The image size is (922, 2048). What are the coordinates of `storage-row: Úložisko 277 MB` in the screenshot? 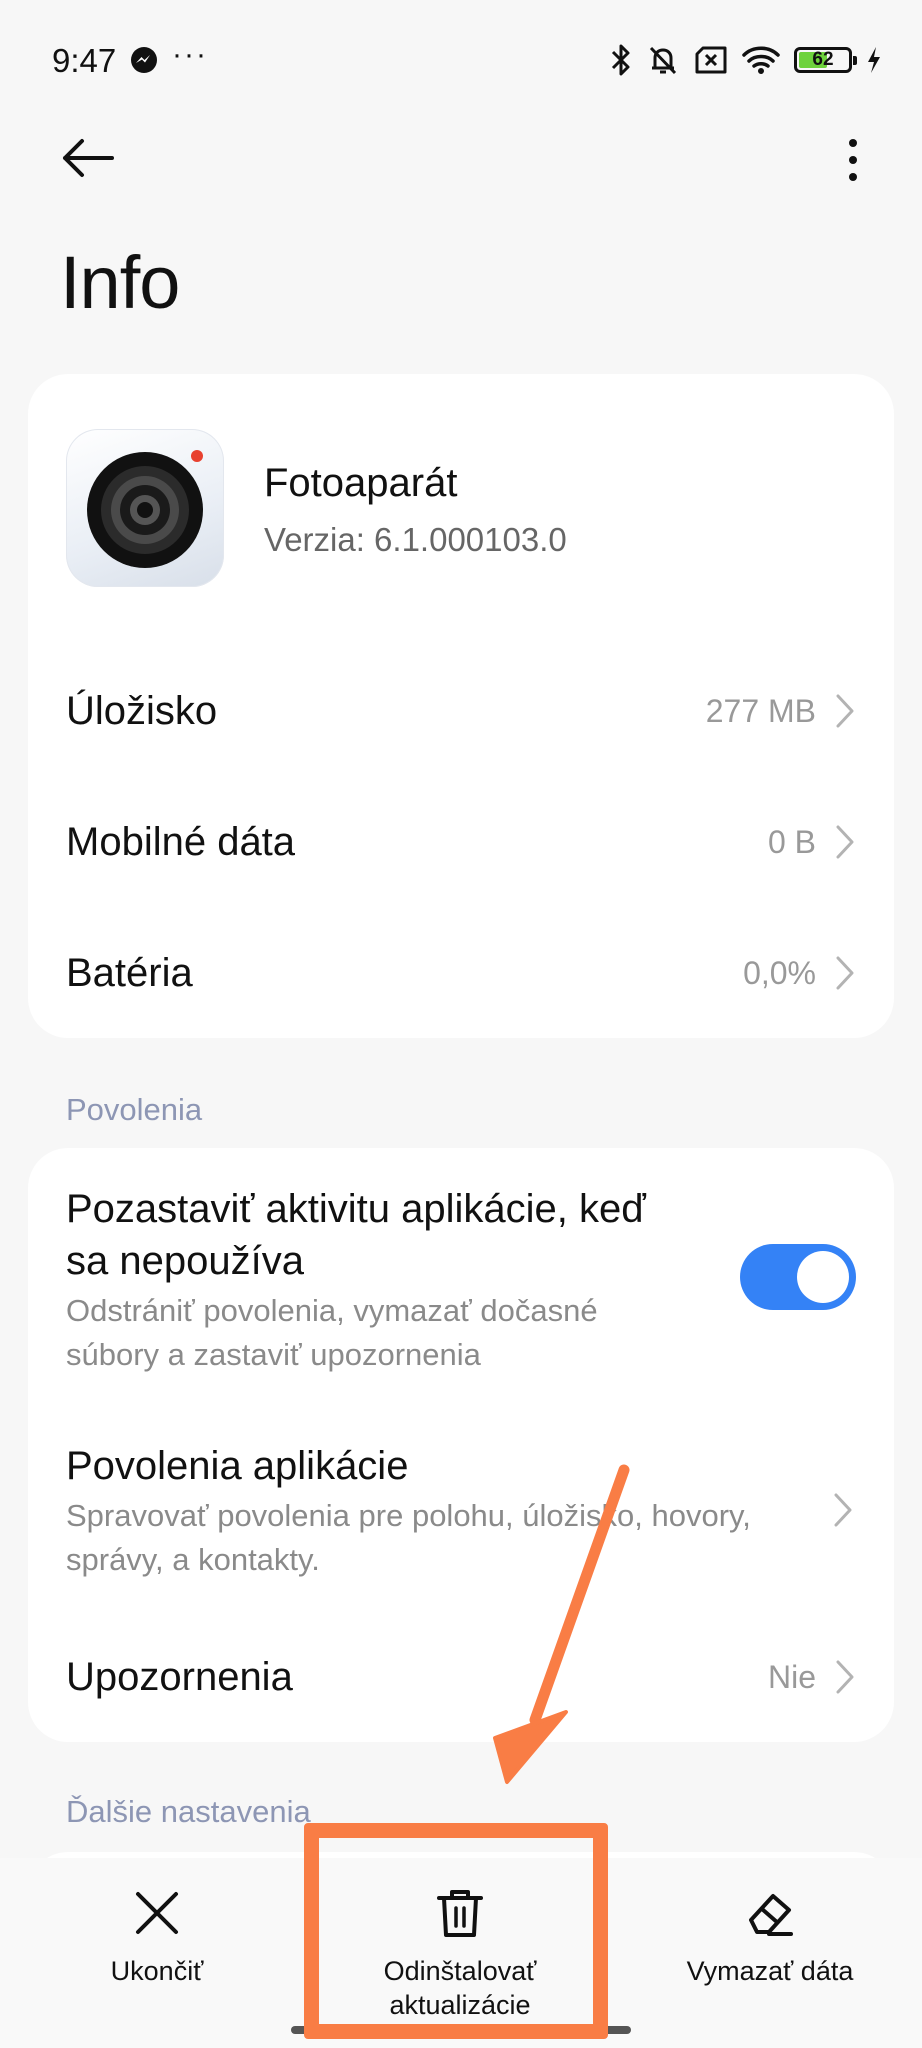 It's located at (461, 711).